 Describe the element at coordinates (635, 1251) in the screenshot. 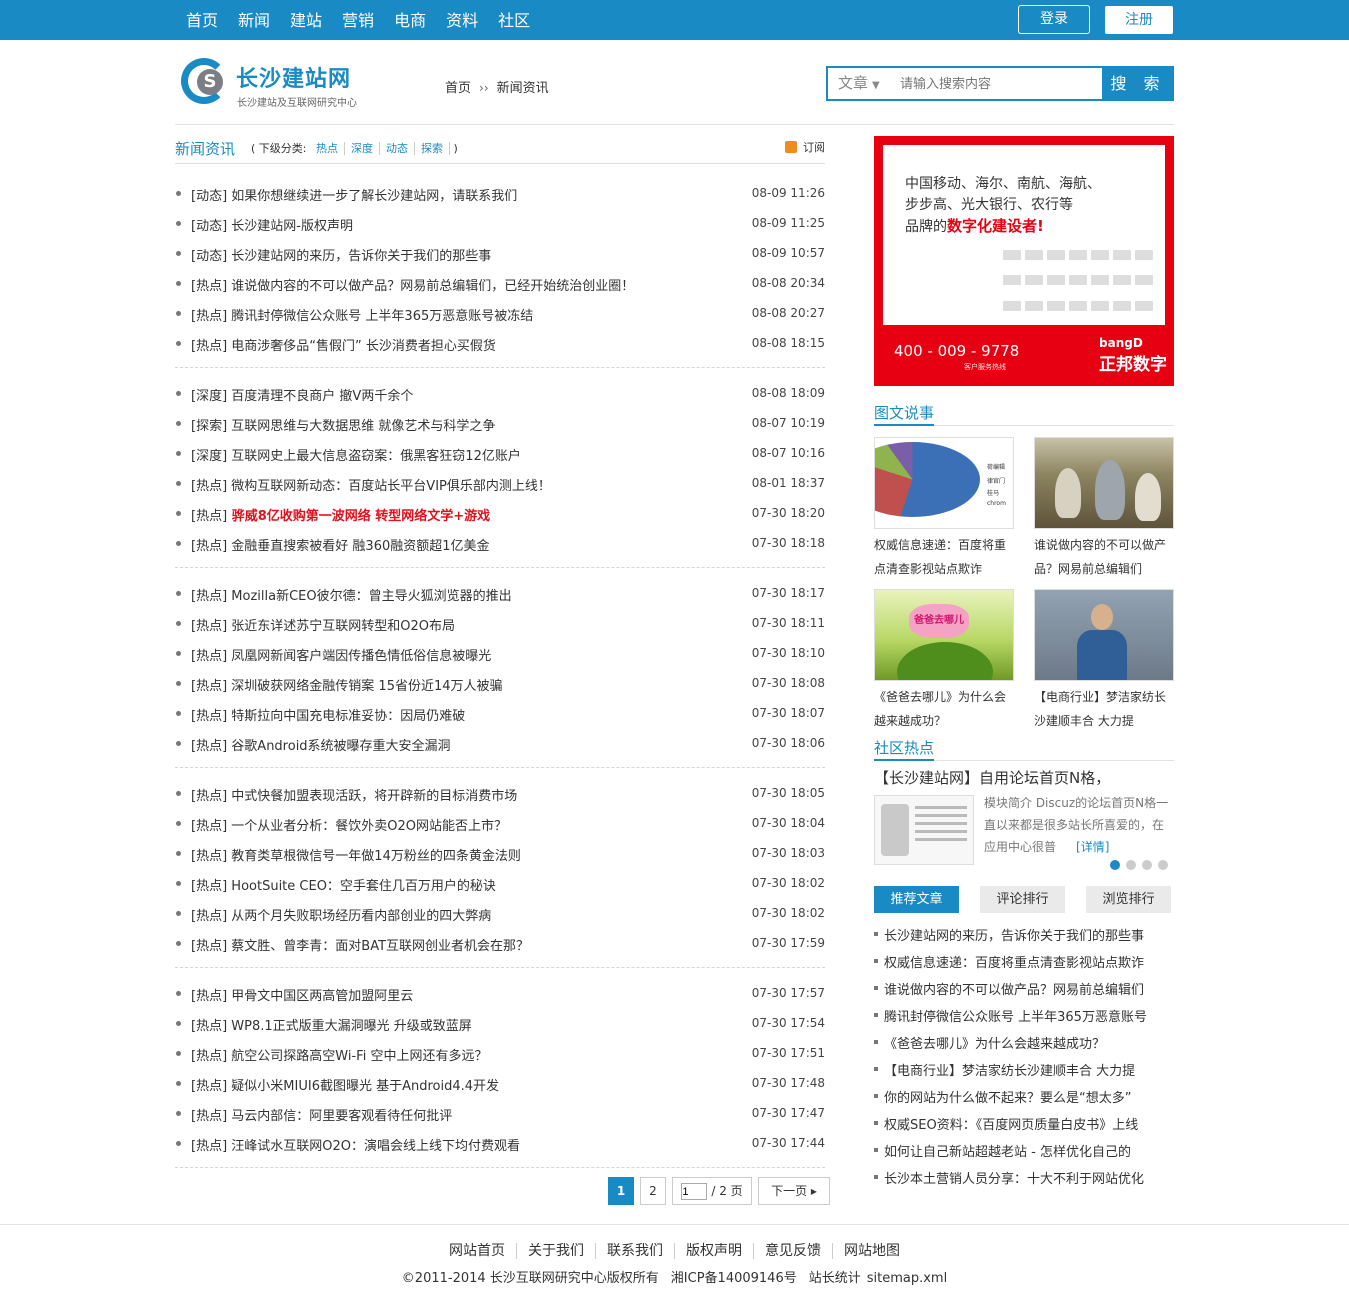

I see `footer-link-contact: 联系我们` at that location.